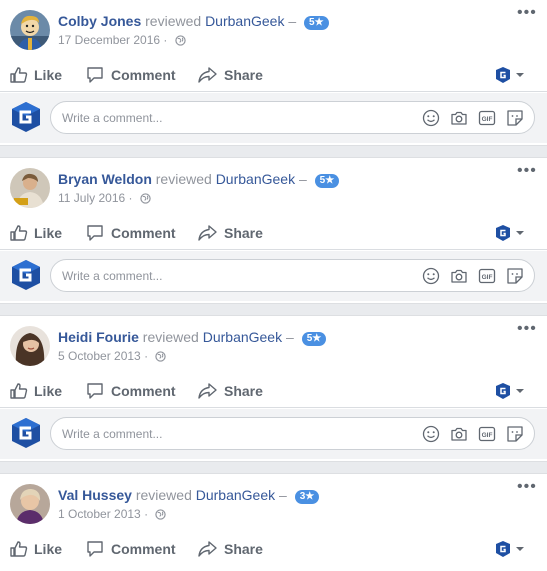 Image resolution: width=547 pixels, height=571 pixels. Describe the element at coordinates (143, 549) in the screenshot. I see `comment-label: Comment` at that location.